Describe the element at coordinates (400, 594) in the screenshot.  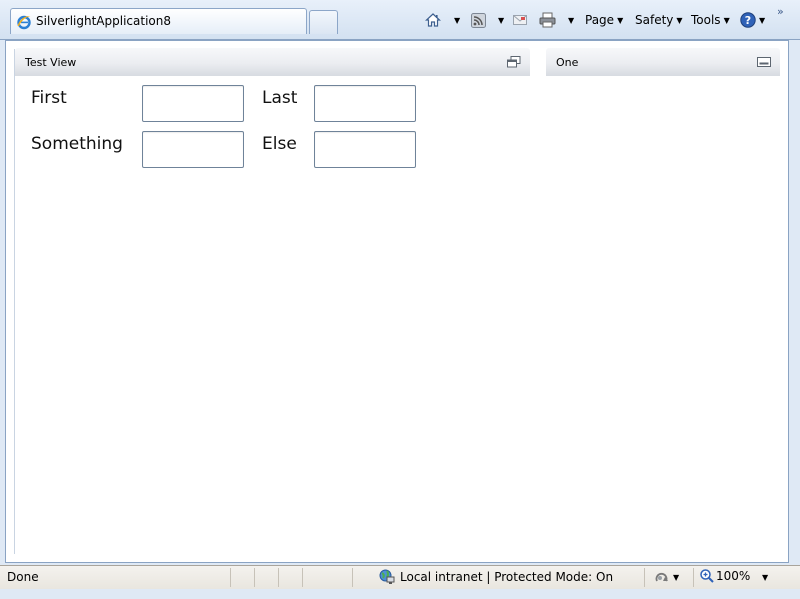
I see `window-bottom-edge` at that location.